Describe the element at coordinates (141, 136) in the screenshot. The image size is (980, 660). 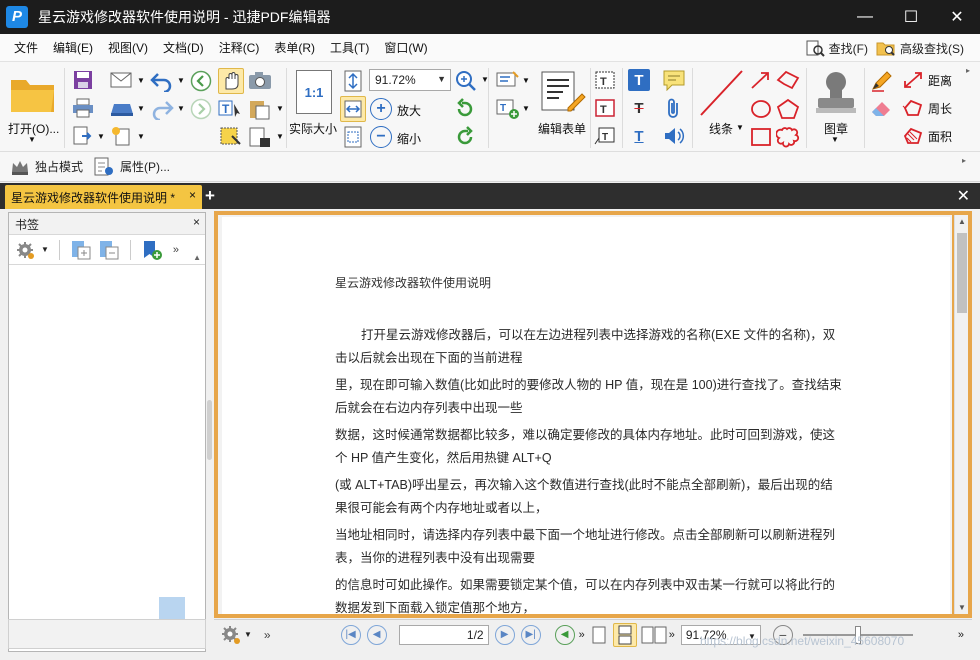
I see `new-dropdown-icon: ▼` at that location.